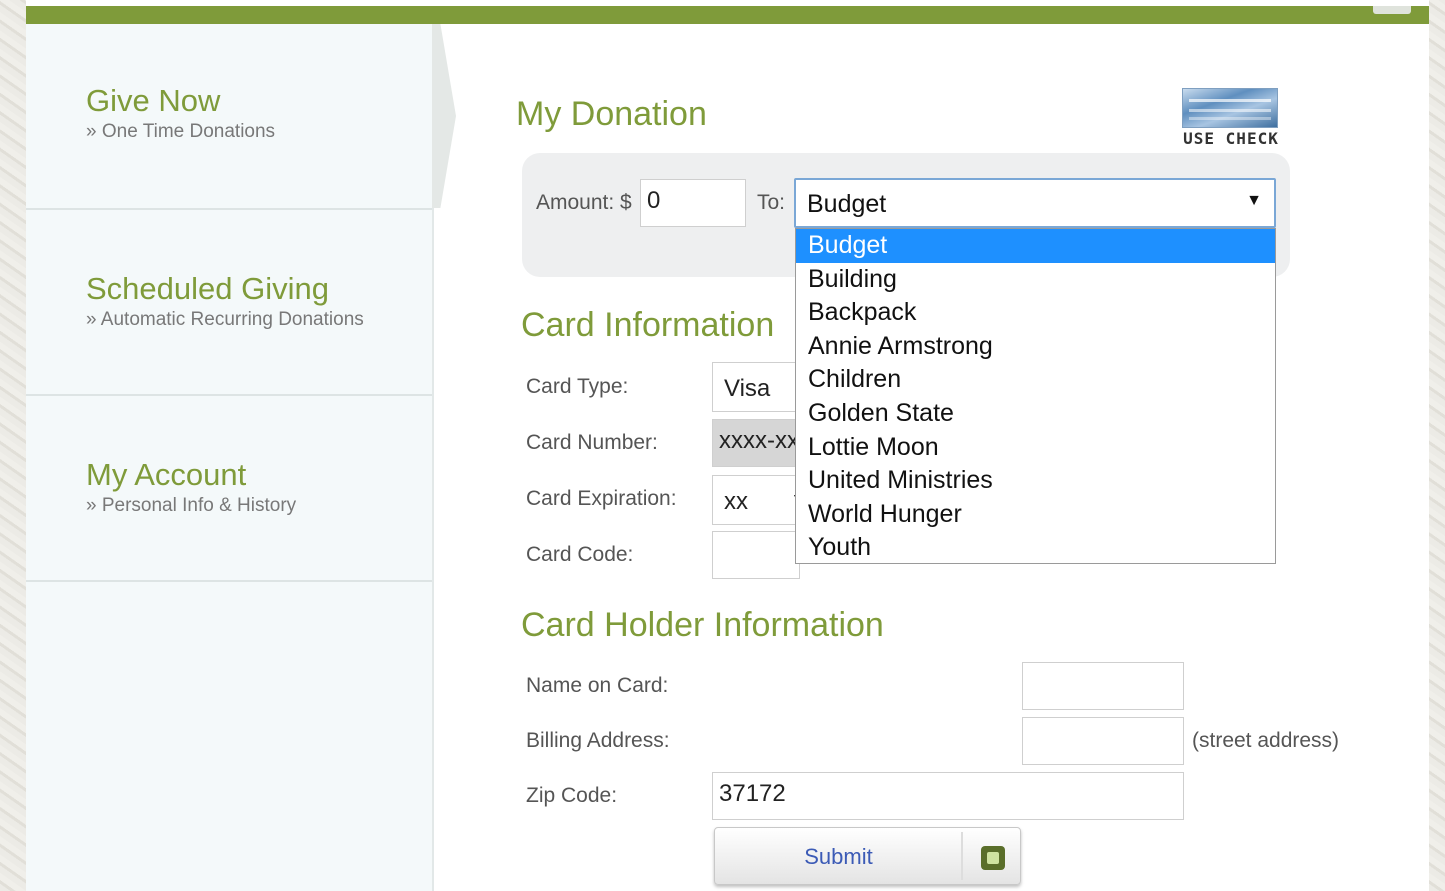 The width and height of the screenshot is (1445, 891). I want to click on sidebar-item-title: My Account, so click(166, 474).